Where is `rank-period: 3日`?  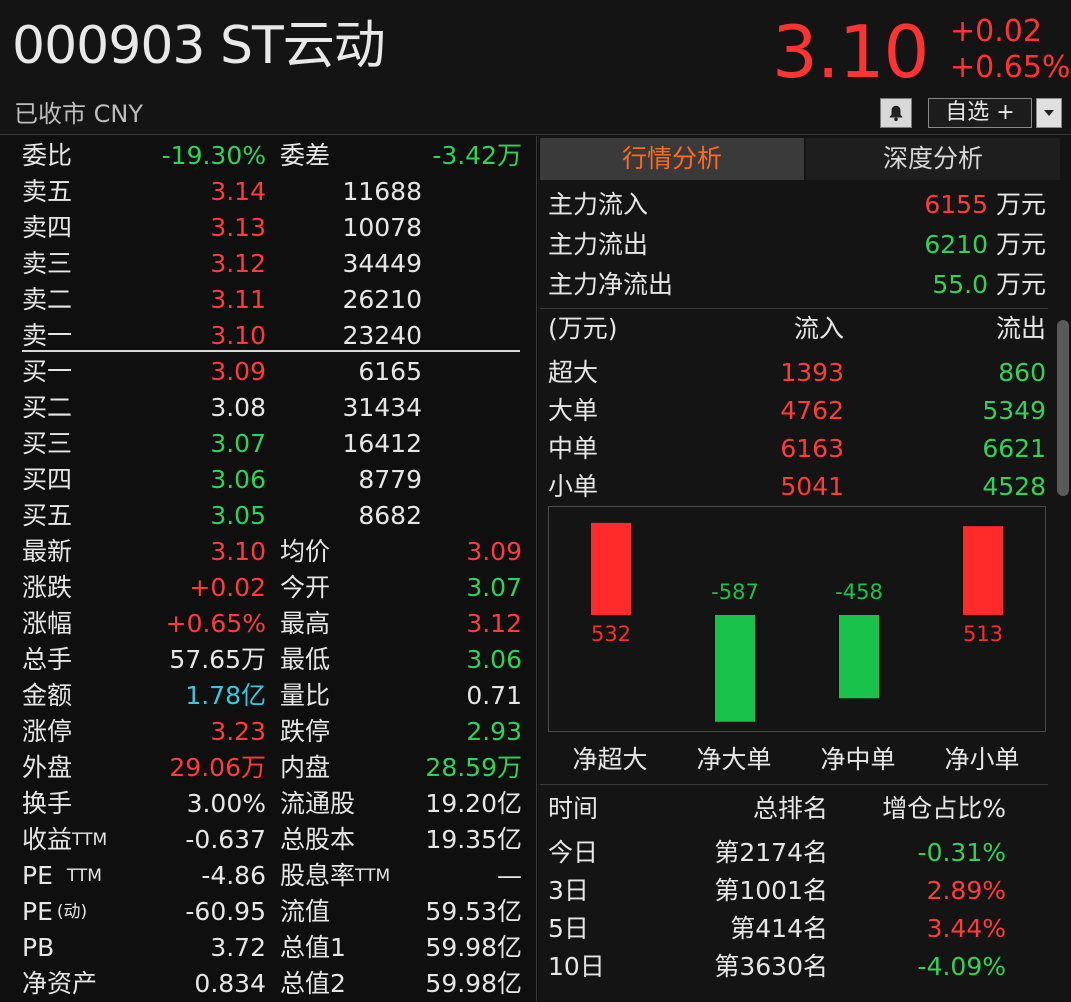
rank-period: 3日 is located at coordinates (568, 891).